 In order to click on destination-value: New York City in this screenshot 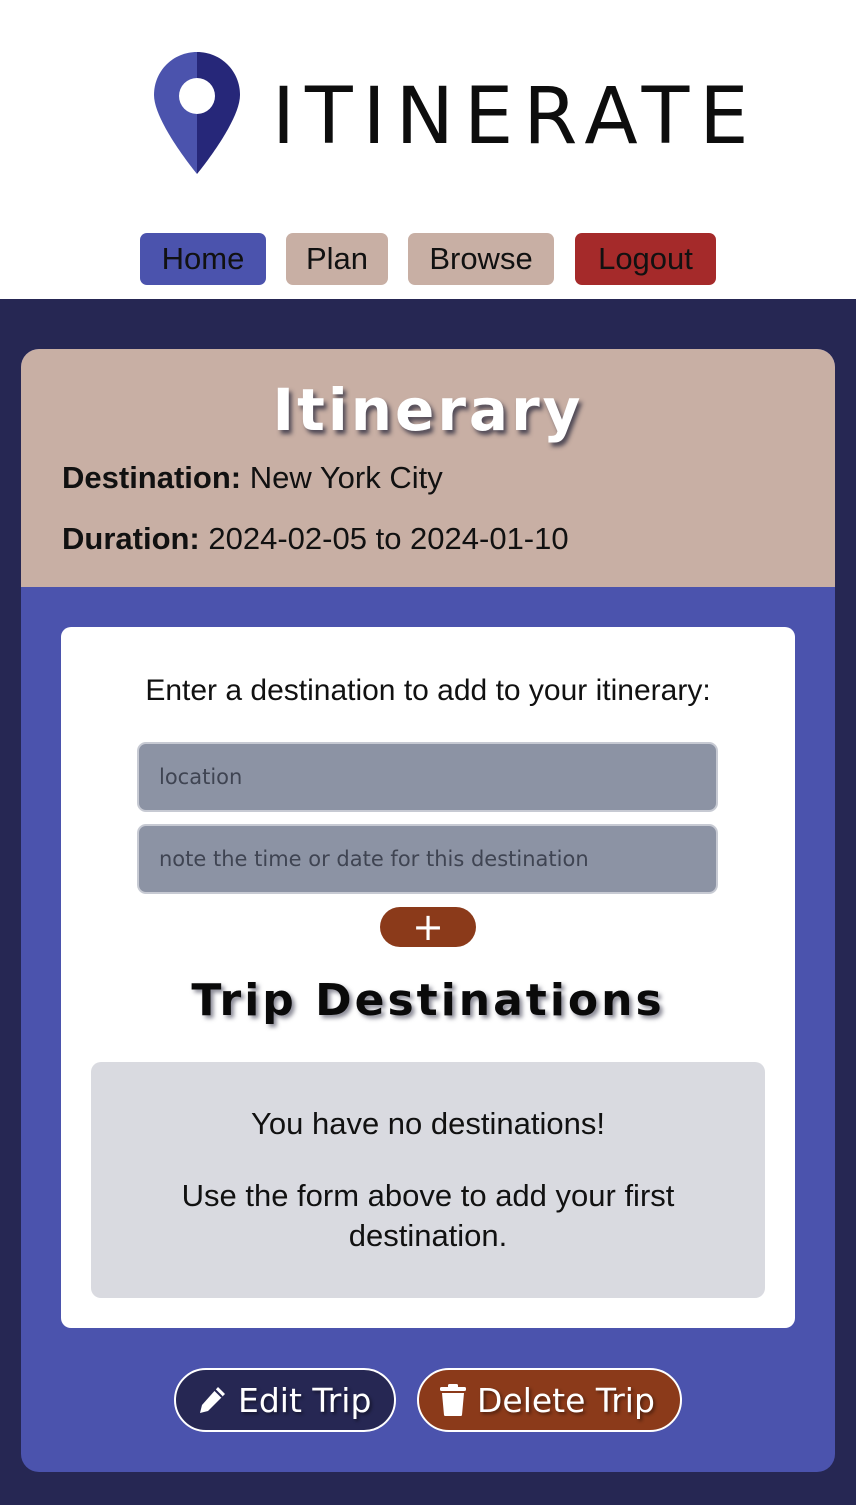, I will do `click(346, 477)`.